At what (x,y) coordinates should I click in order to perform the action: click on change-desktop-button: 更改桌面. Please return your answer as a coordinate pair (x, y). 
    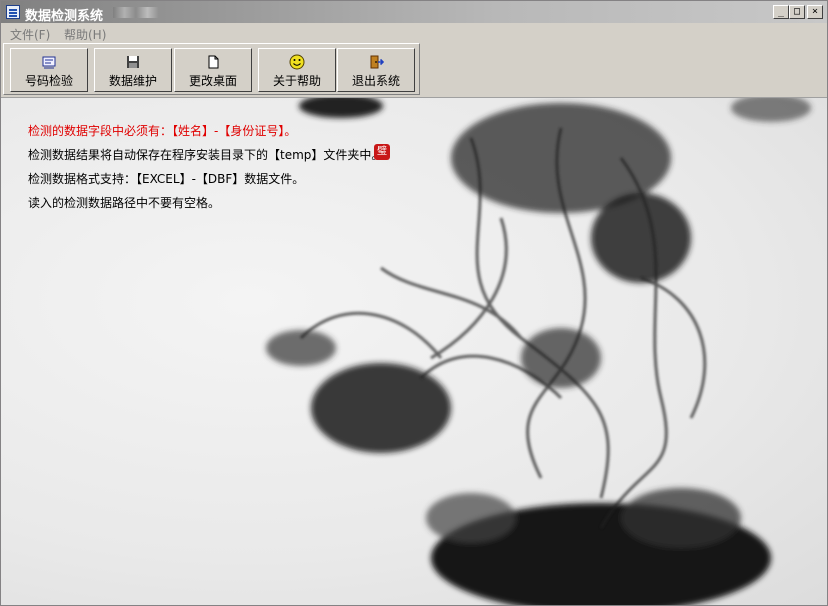
    Looking at the image, I should click on (213, 70).